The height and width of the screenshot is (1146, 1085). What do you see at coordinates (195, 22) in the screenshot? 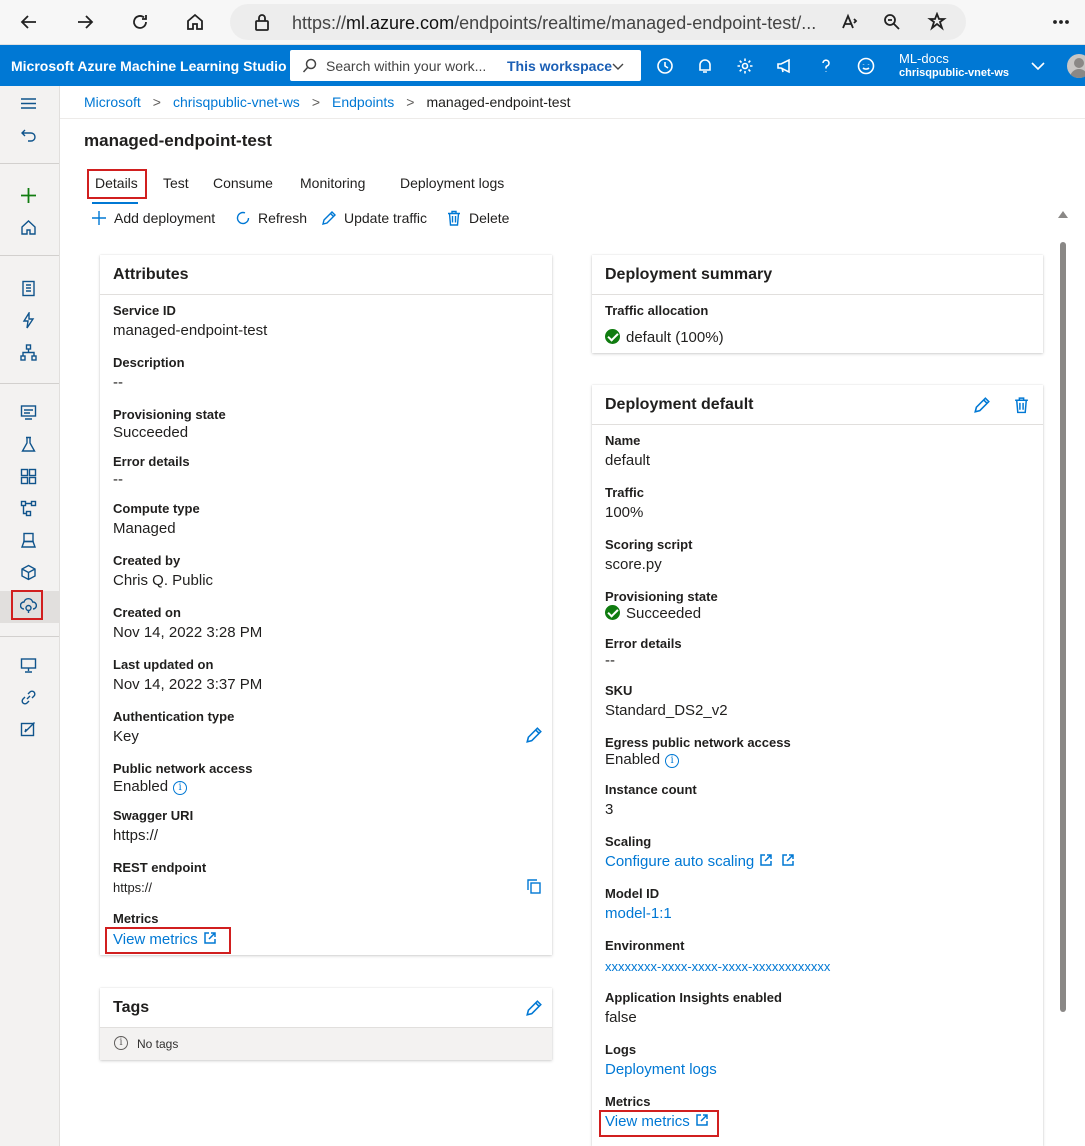
I see `home-icon` at bounding box center [195, 22].